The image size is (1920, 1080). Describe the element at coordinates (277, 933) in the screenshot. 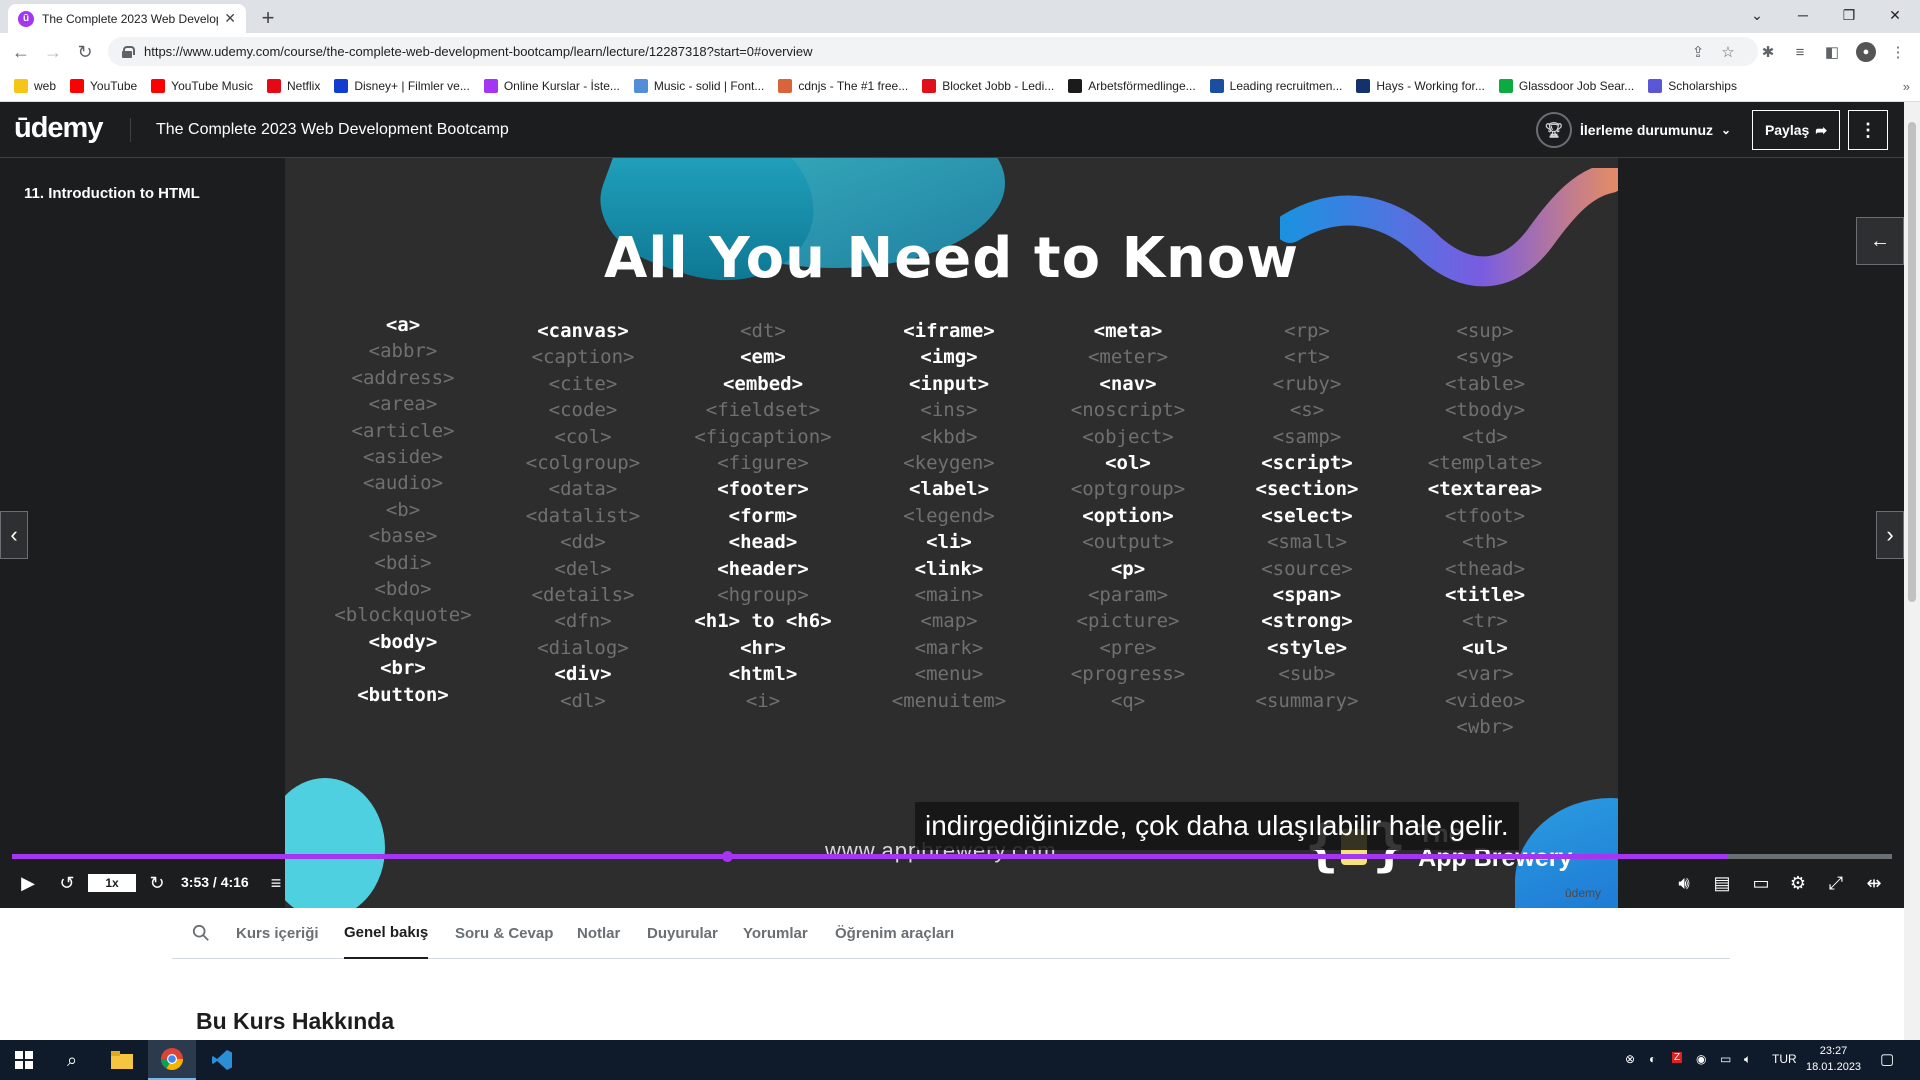

I see `content-tab: Kurs içeriği` at that location.